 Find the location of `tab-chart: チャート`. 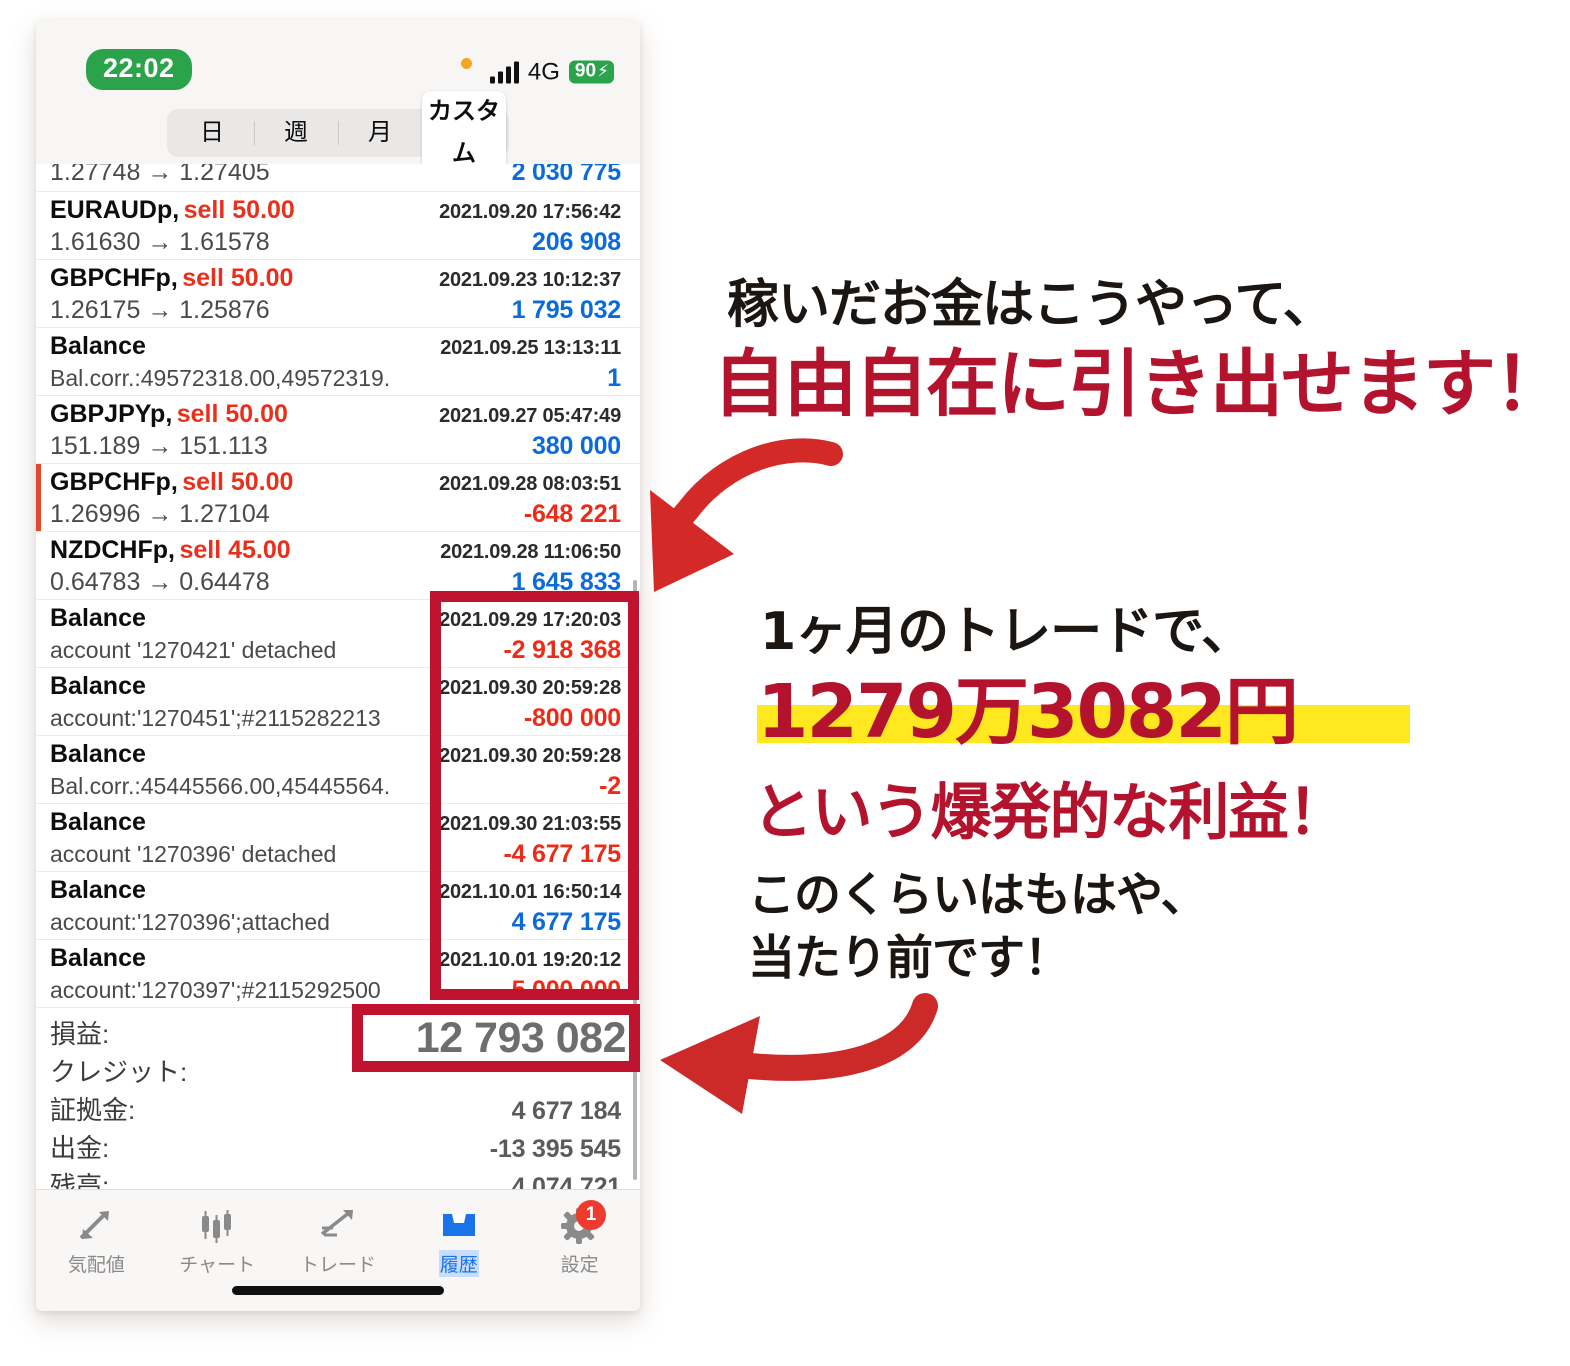

tab-chart: チャート is located at coordinates (217, 1239).